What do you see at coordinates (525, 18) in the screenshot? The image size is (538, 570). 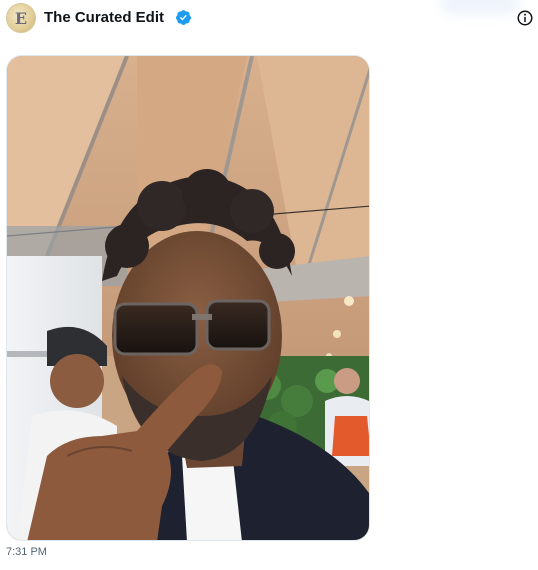 I see `info-circle-icon` at bounding box center [525, 18].